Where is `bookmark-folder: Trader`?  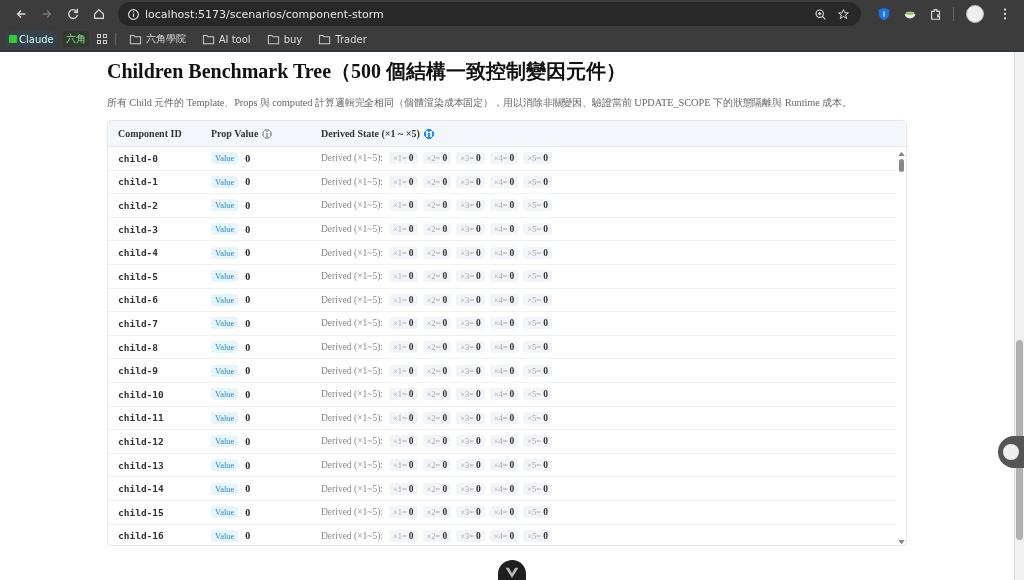 bookmark-folder: Trader is located at coordinates (342, 39).